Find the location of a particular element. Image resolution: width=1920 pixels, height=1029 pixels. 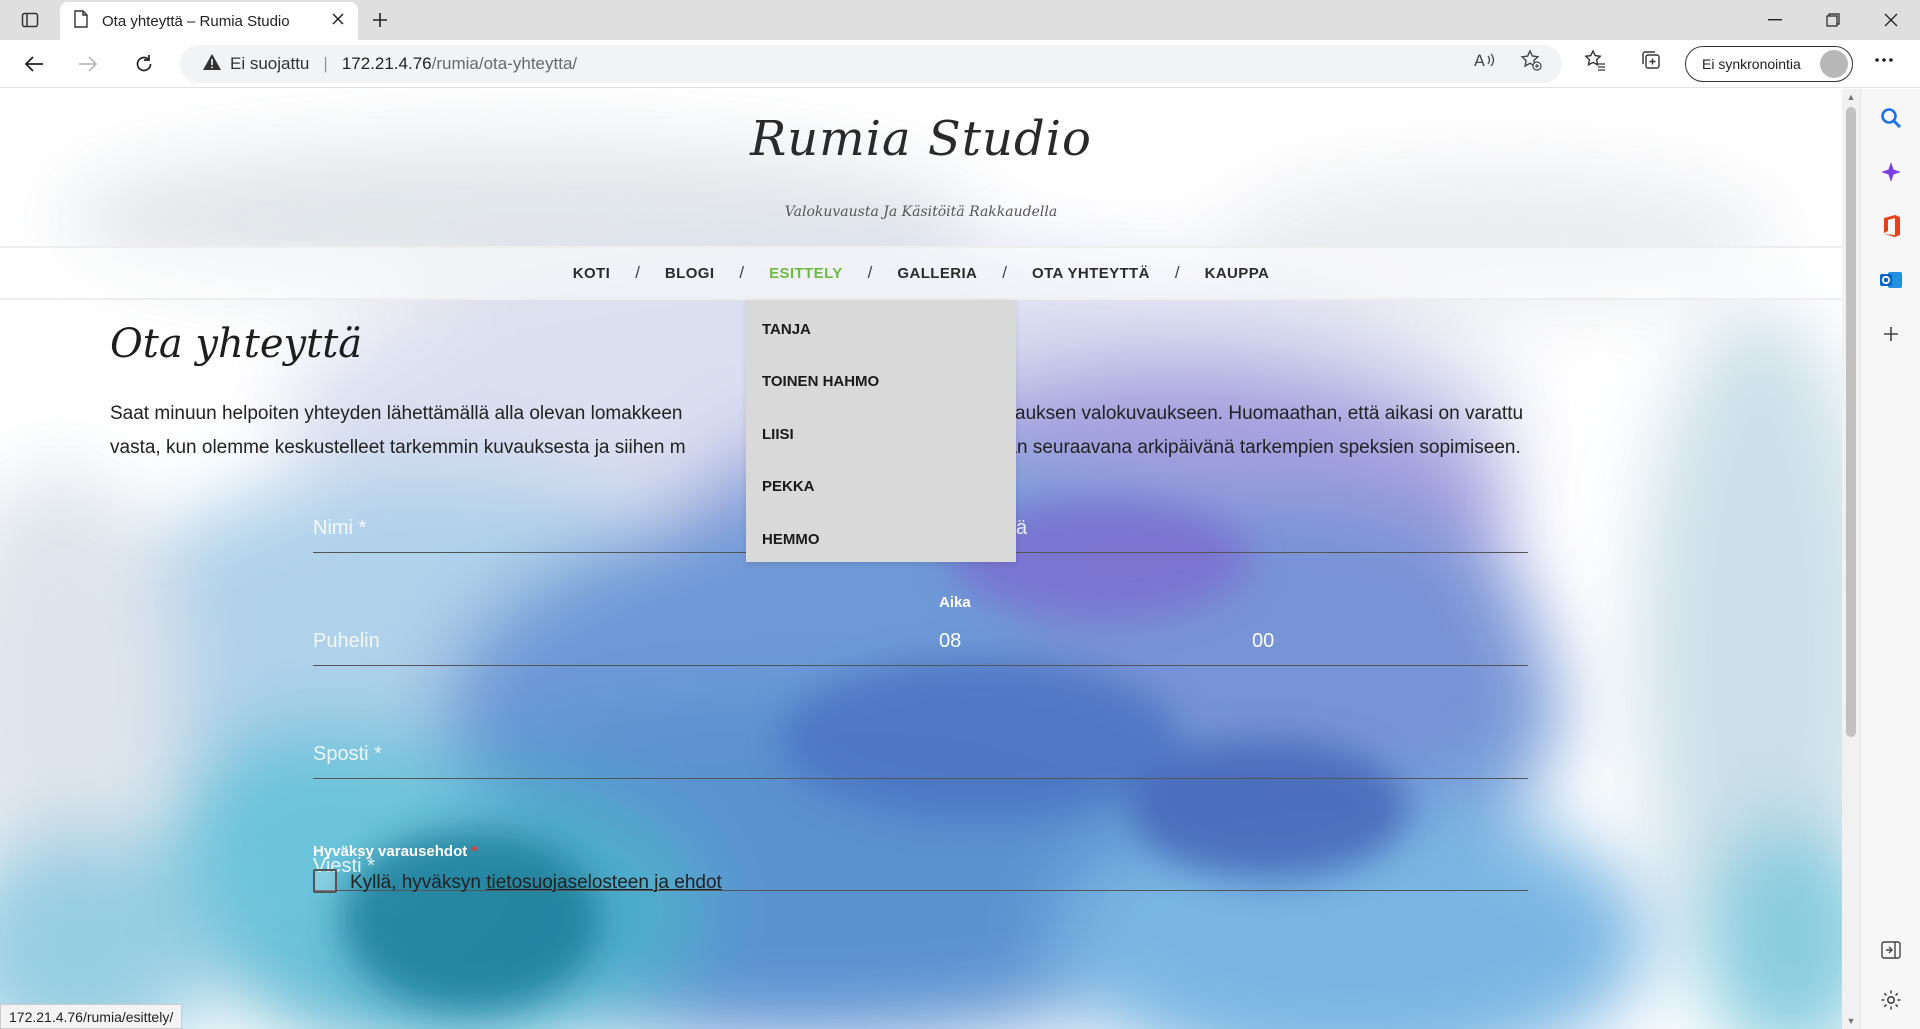

svg-text: A is located at coordinates (1479, 60).